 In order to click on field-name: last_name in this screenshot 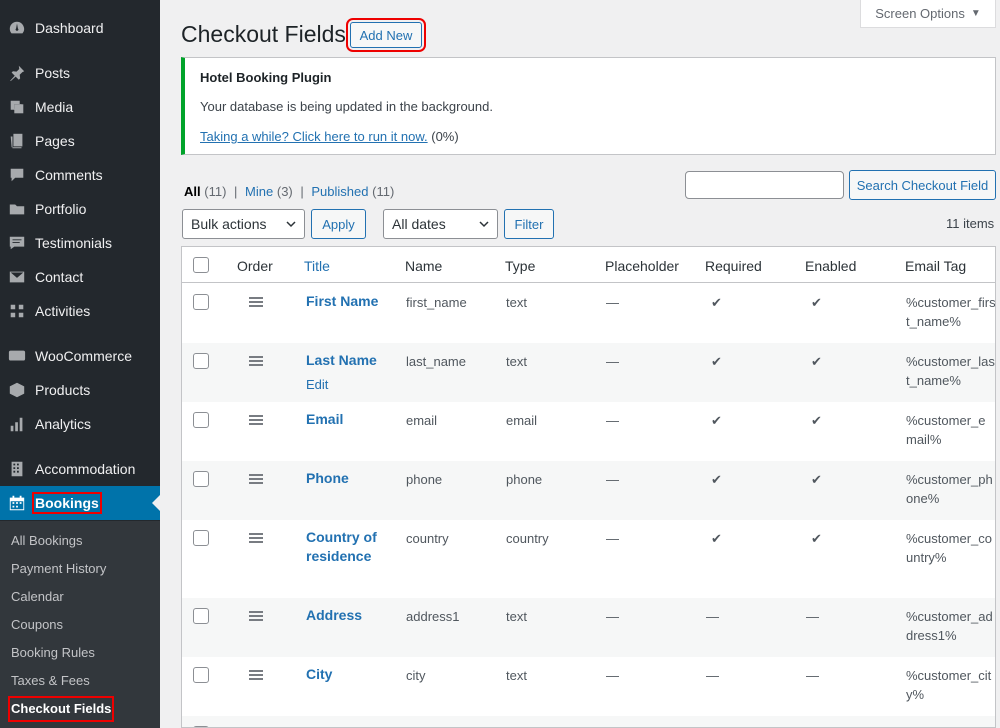, I will do `click(436, 361)`.